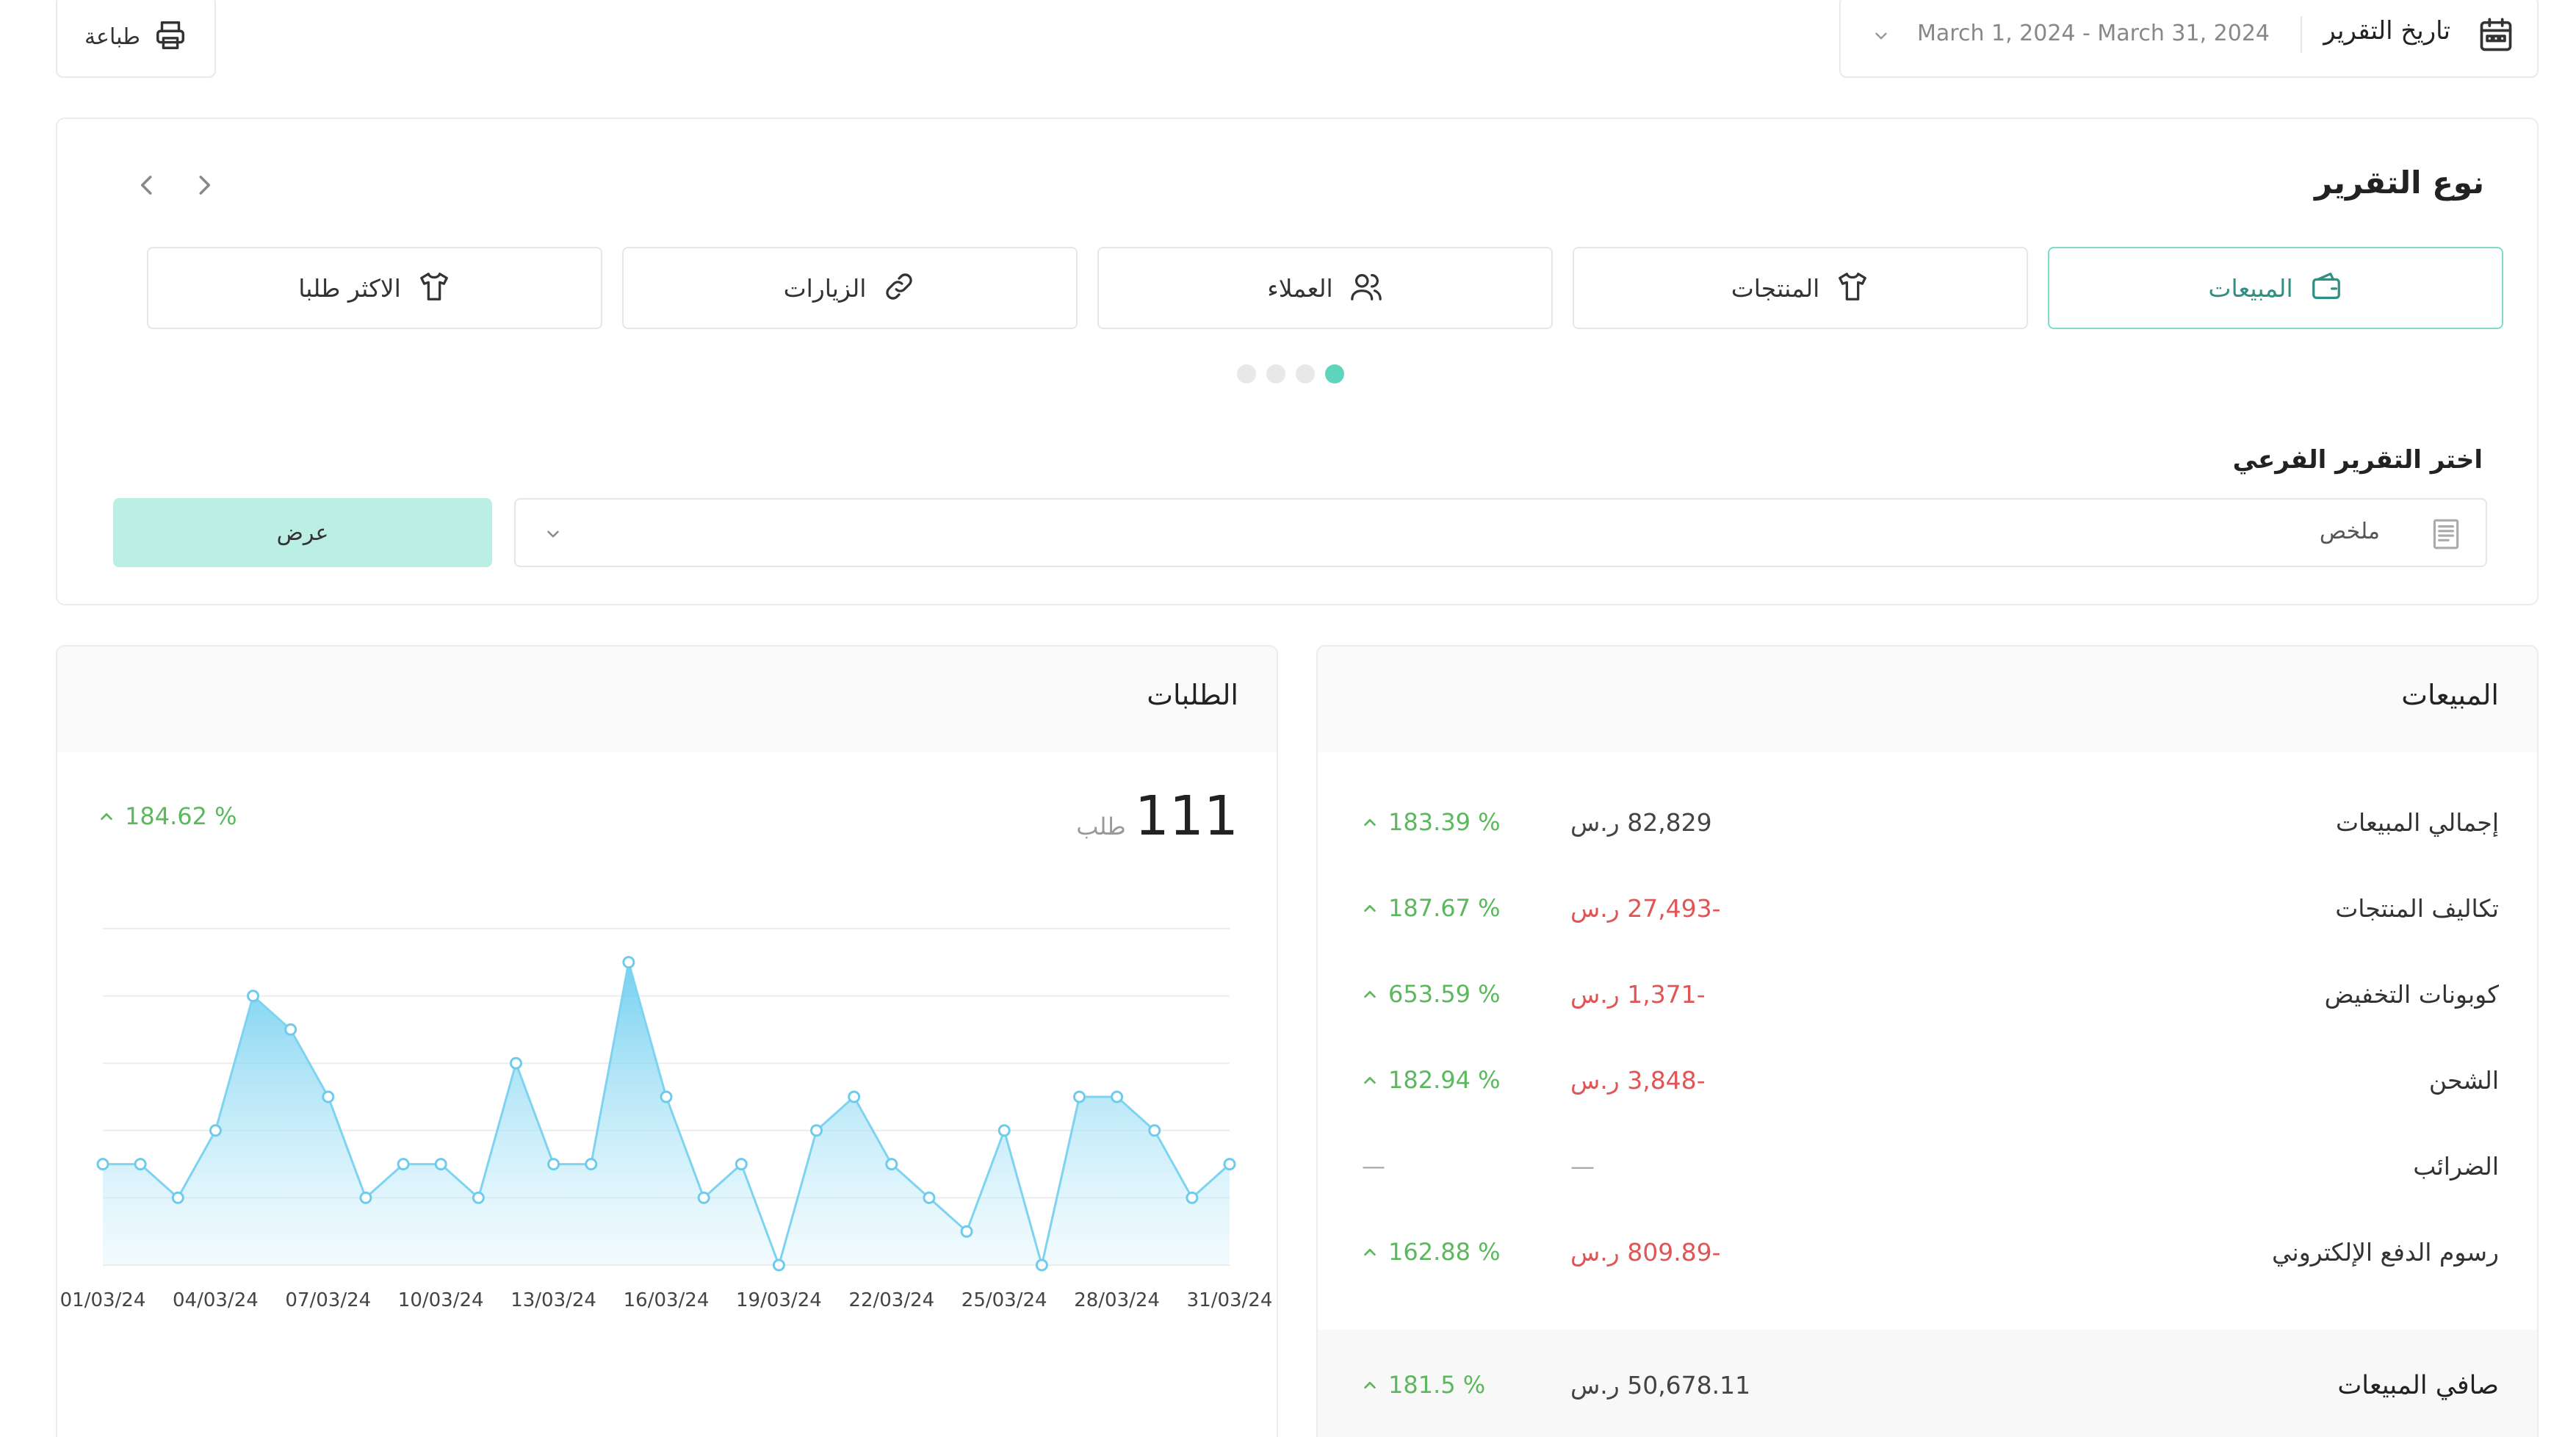 The height and width of the screenshot is (1437, 2576). I want to click on sales-row-change-value: 182.94 %, so click(1444, 1080).